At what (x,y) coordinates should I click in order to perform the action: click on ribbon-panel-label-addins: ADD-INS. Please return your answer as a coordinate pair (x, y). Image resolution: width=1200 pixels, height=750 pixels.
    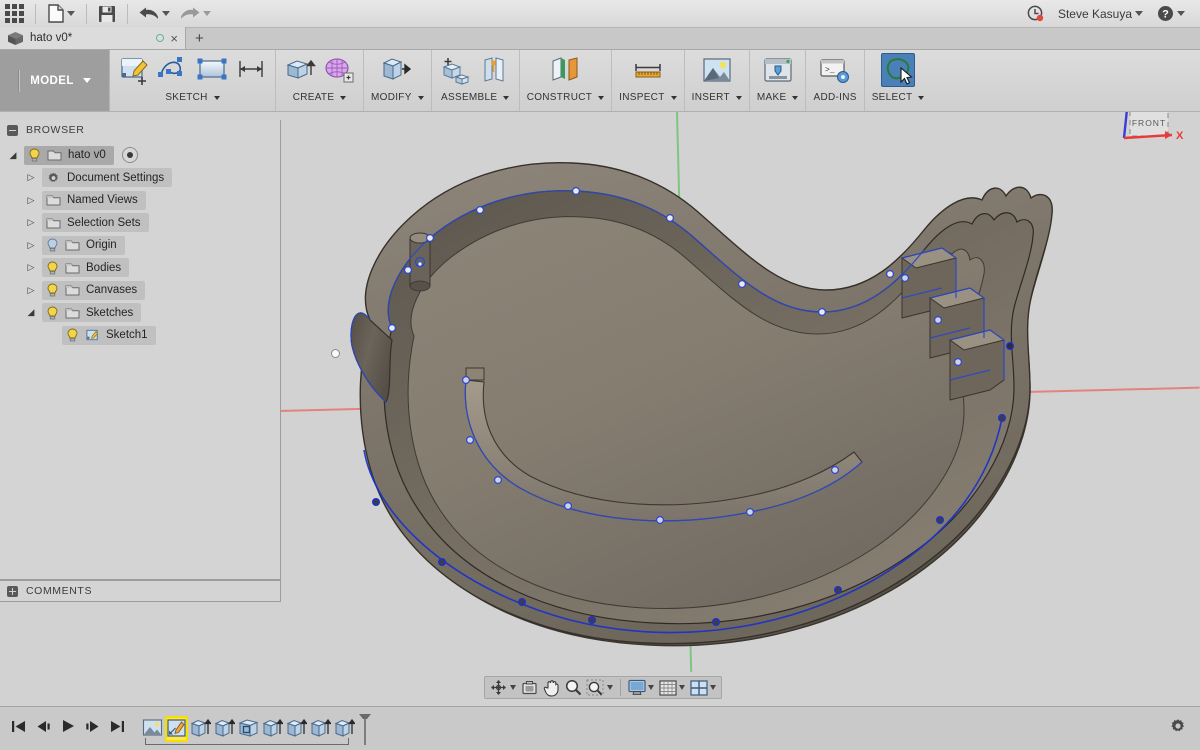
    Looking at the image, I should click on (834, 97).